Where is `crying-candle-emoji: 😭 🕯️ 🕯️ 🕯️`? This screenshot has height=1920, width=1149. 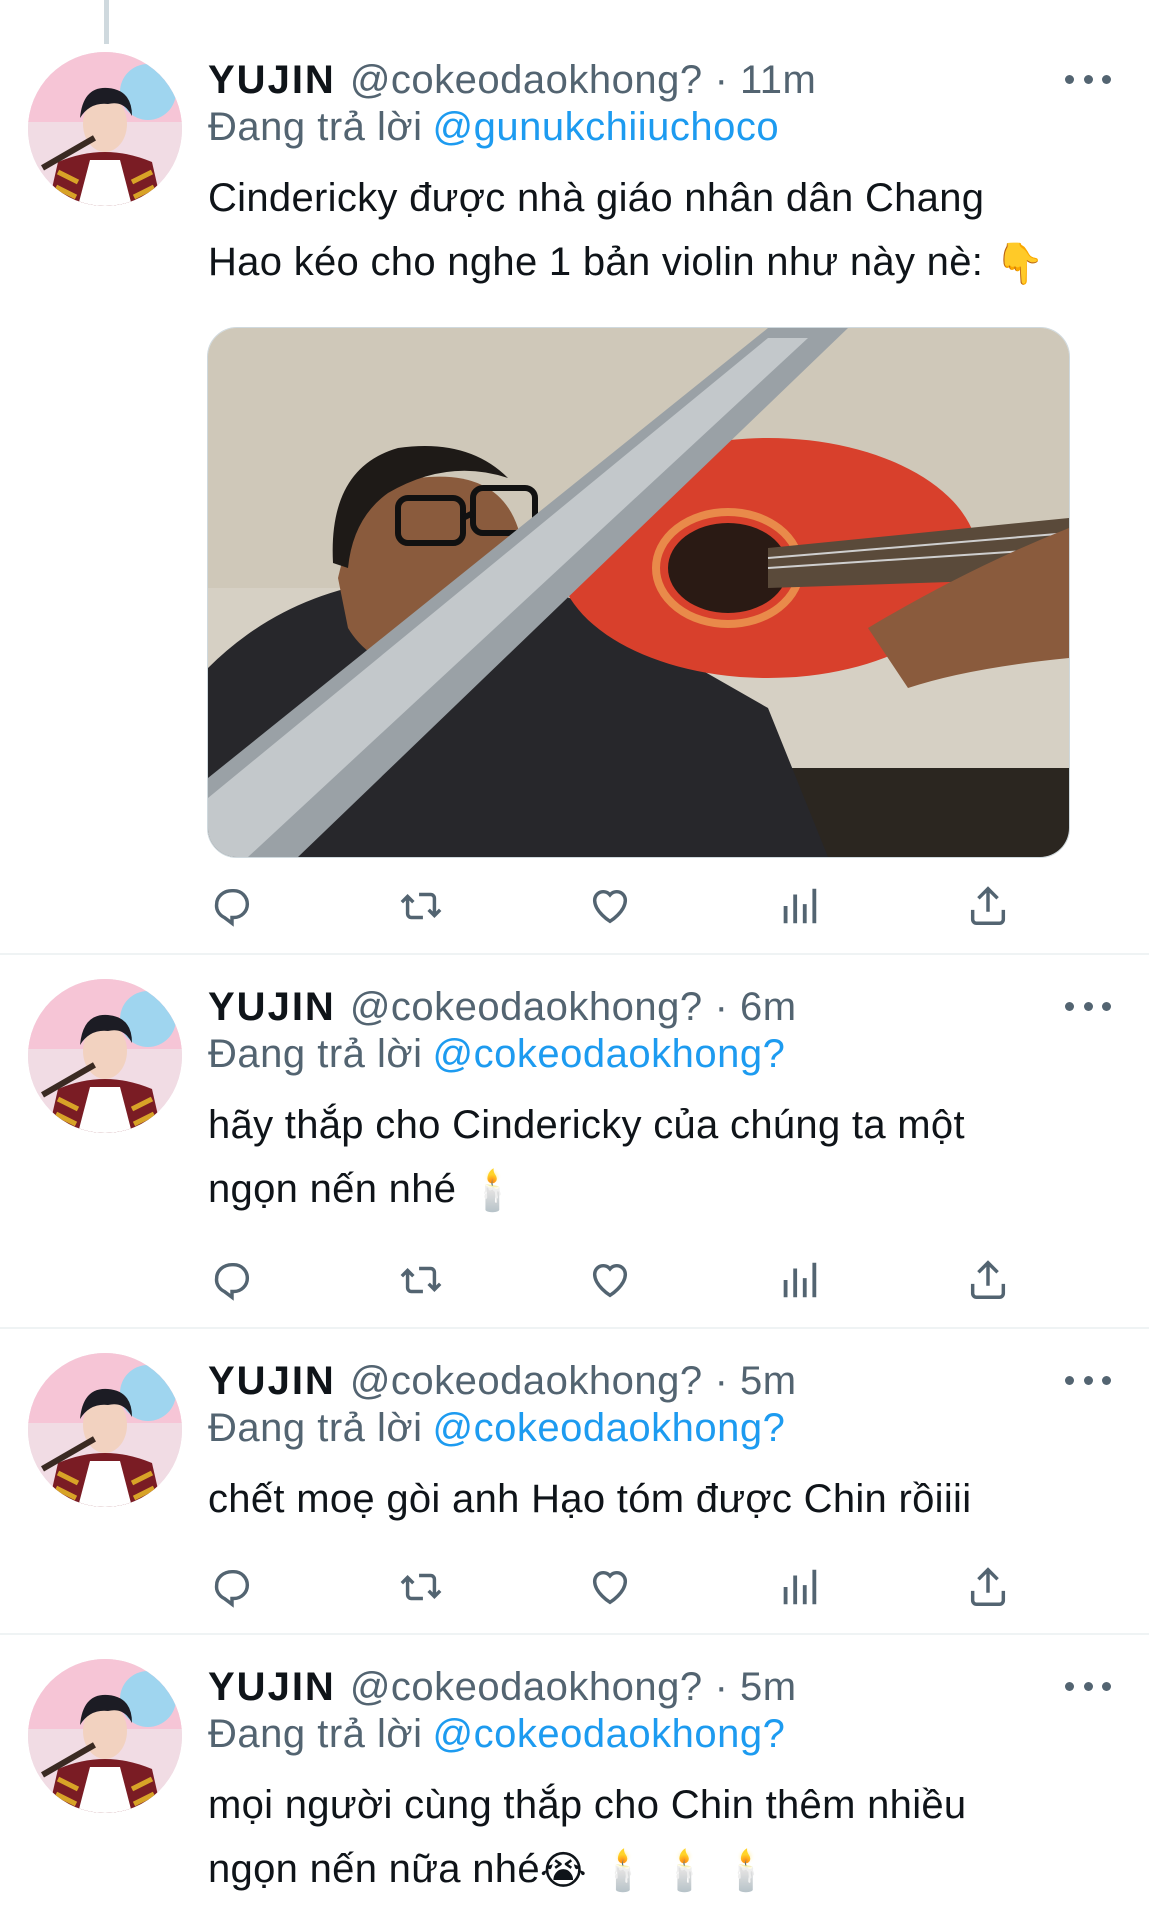
crying-candle-emoji: 😭 🕯️ 🕯️ 🕯️ is located at coordinates (655, 1871).